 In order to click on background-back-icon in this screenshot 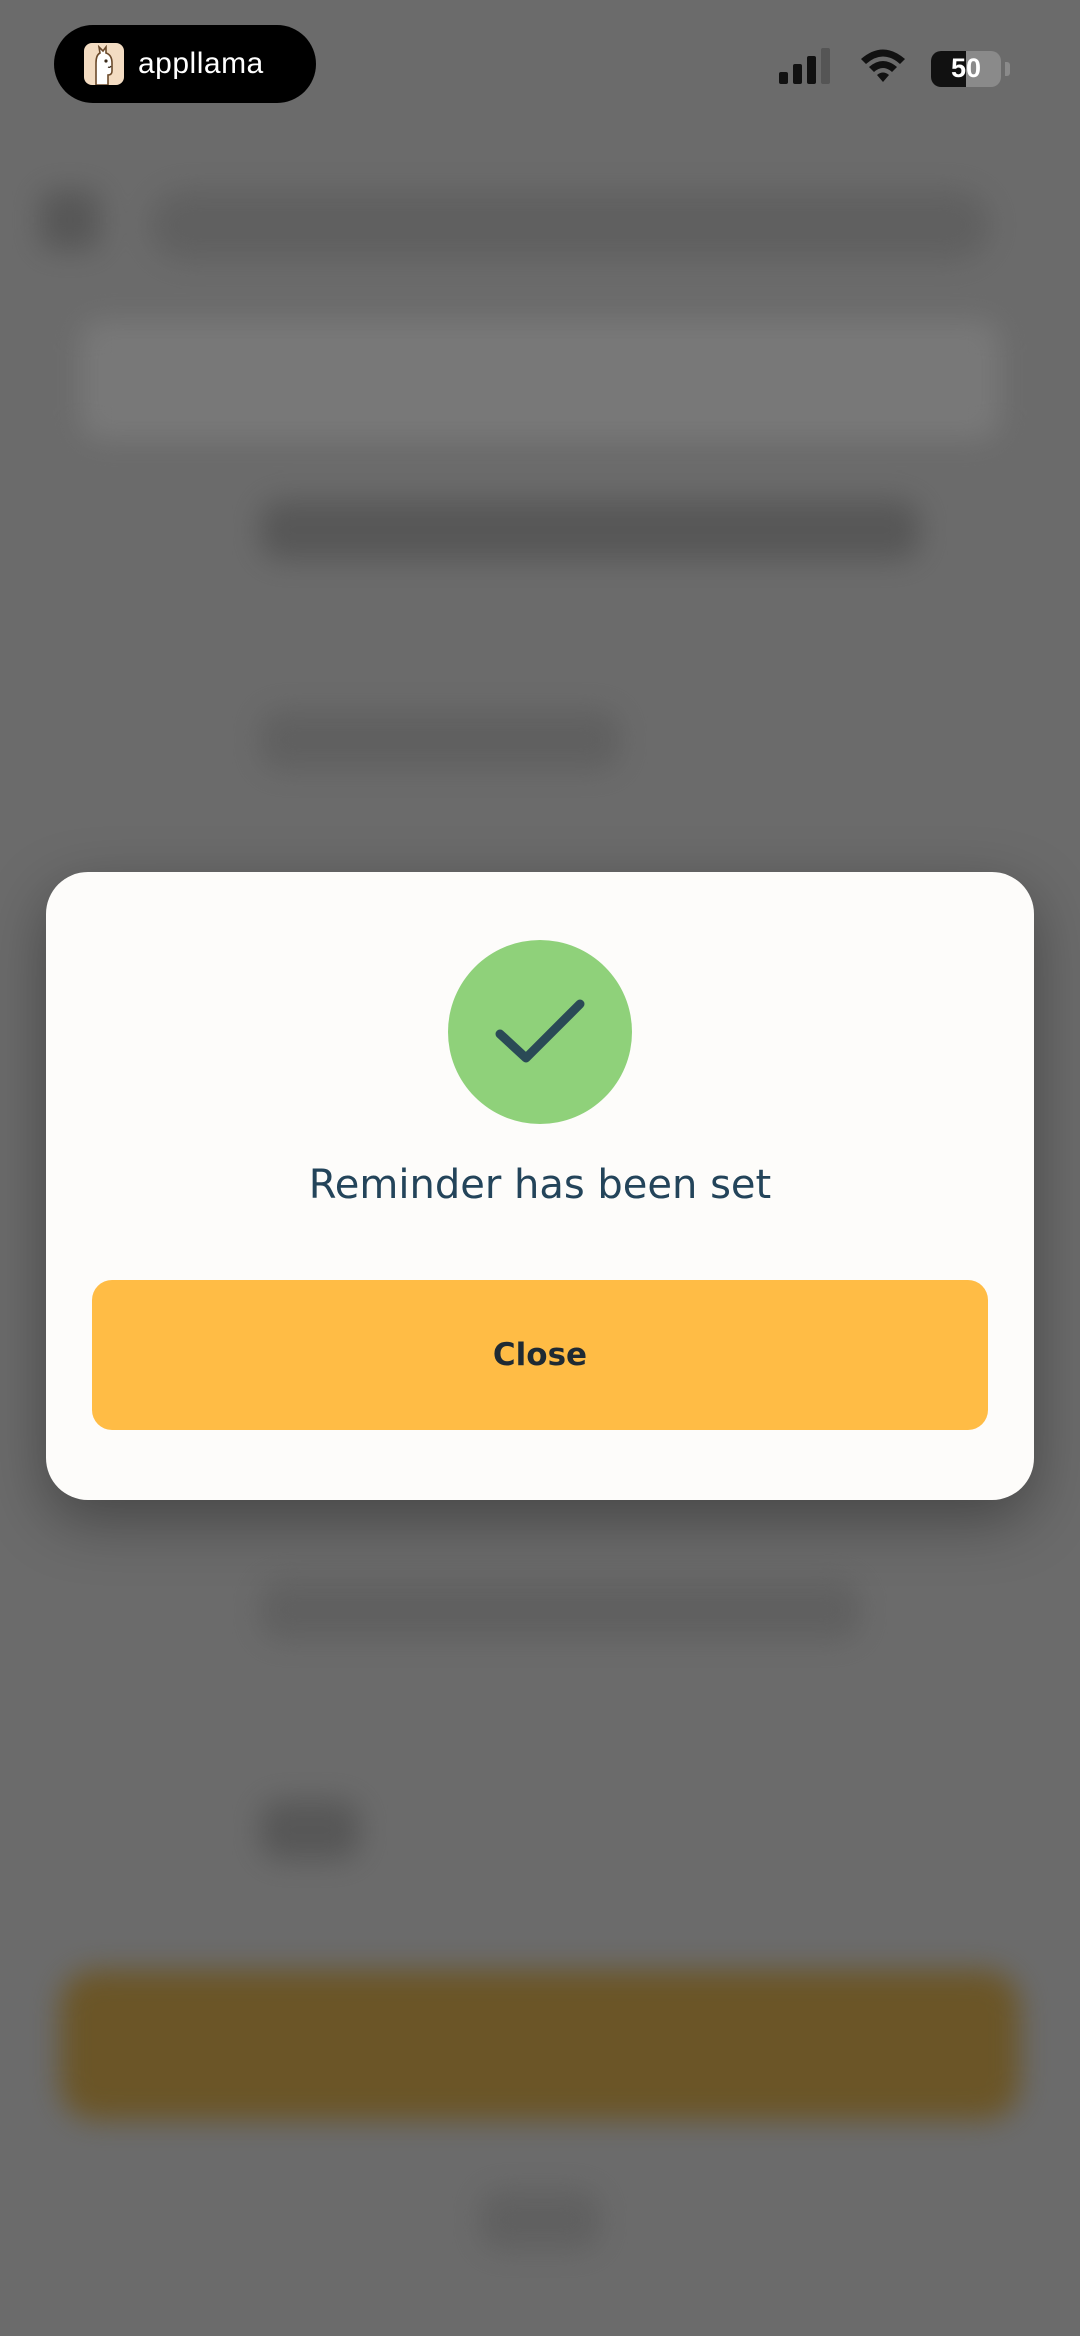, I will do `click(70, 220)`.